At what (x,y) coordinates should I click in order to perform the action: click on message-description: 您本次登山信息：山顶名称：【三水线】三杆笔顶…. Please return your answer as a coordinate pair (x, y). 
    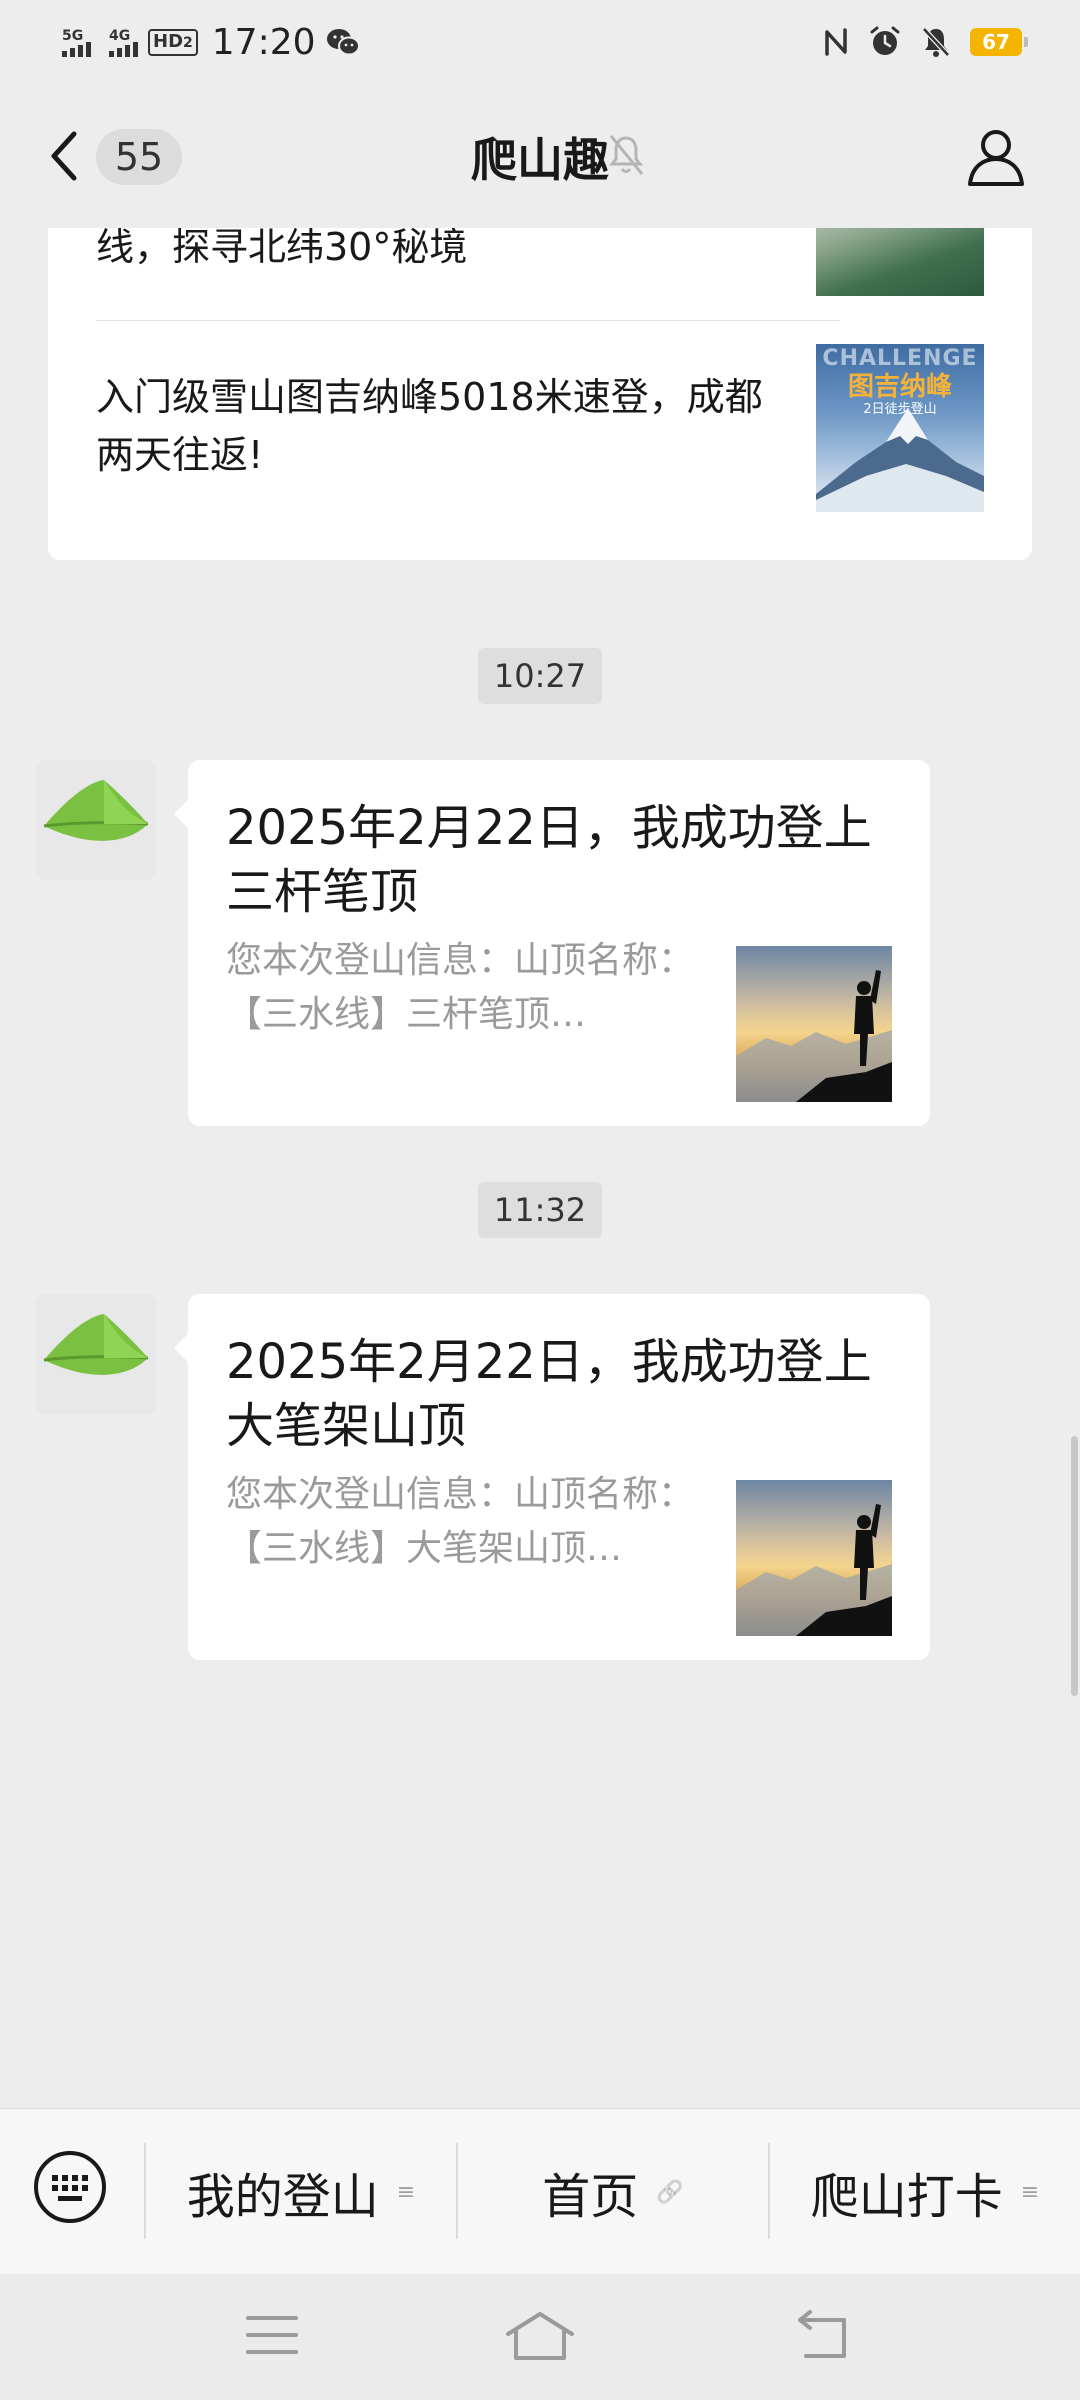
    Looking at the image, I should click on (460, 987).